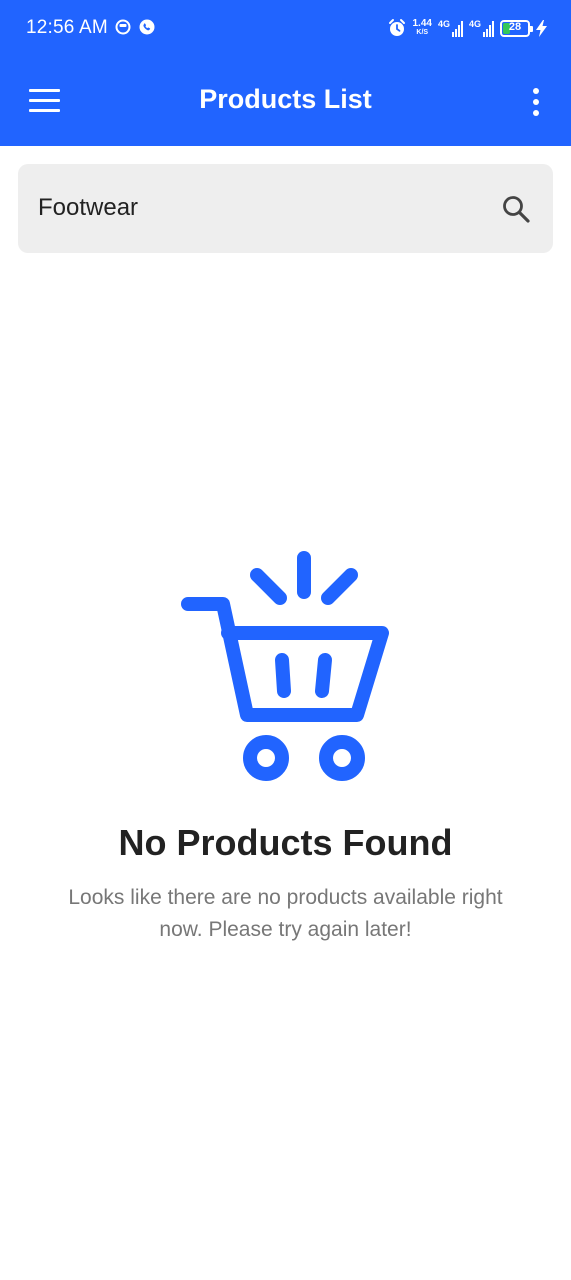 The image size is (571, 1280). I want to click on status-time: 12:56 AM, so click(67, 27).